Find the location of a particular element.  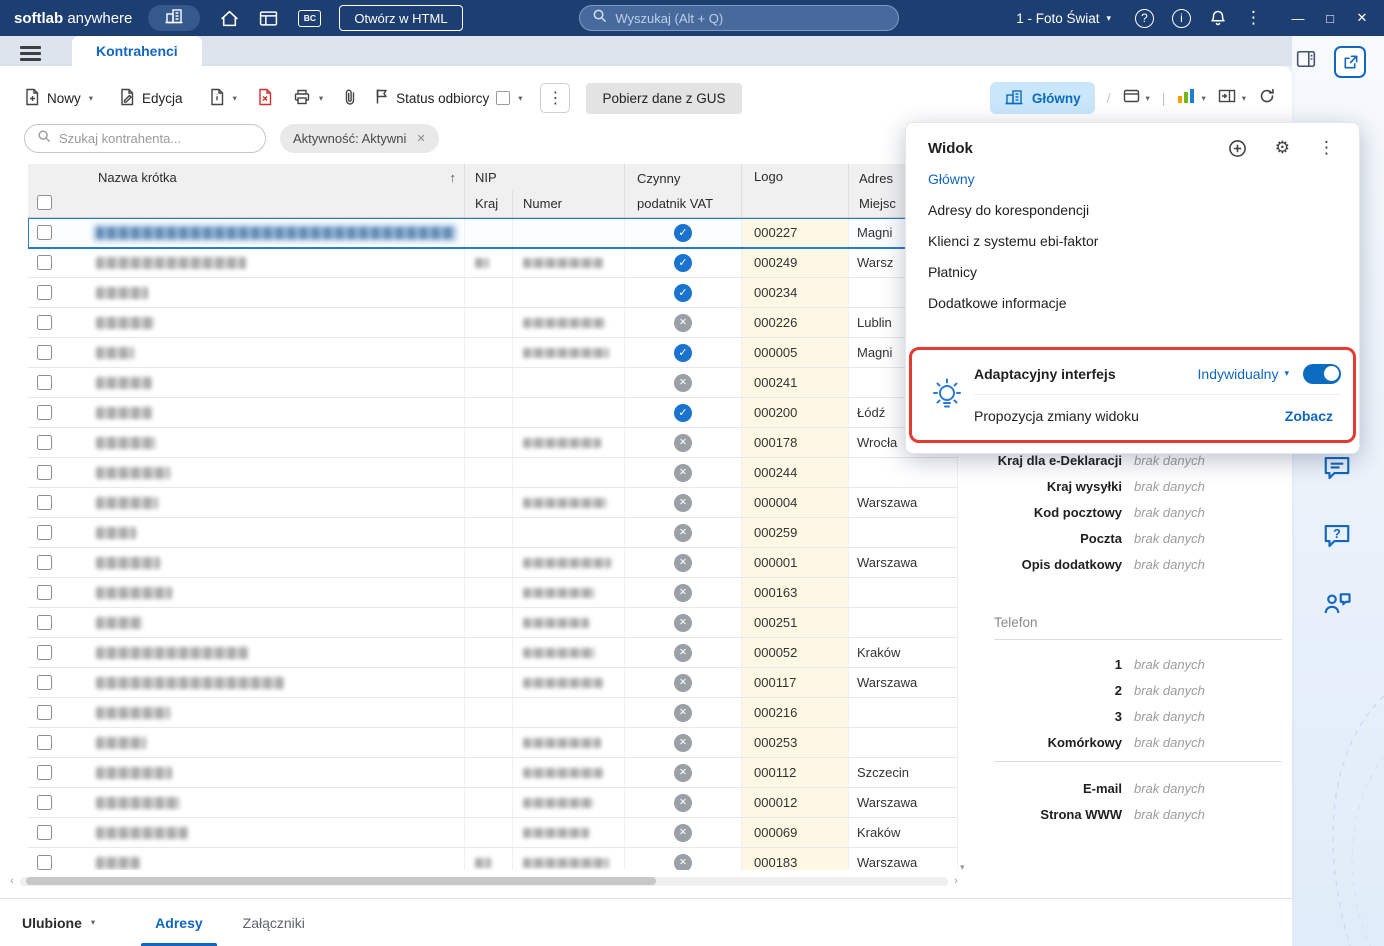

column-header-nip: NIP is located at coordinates (545, 177).